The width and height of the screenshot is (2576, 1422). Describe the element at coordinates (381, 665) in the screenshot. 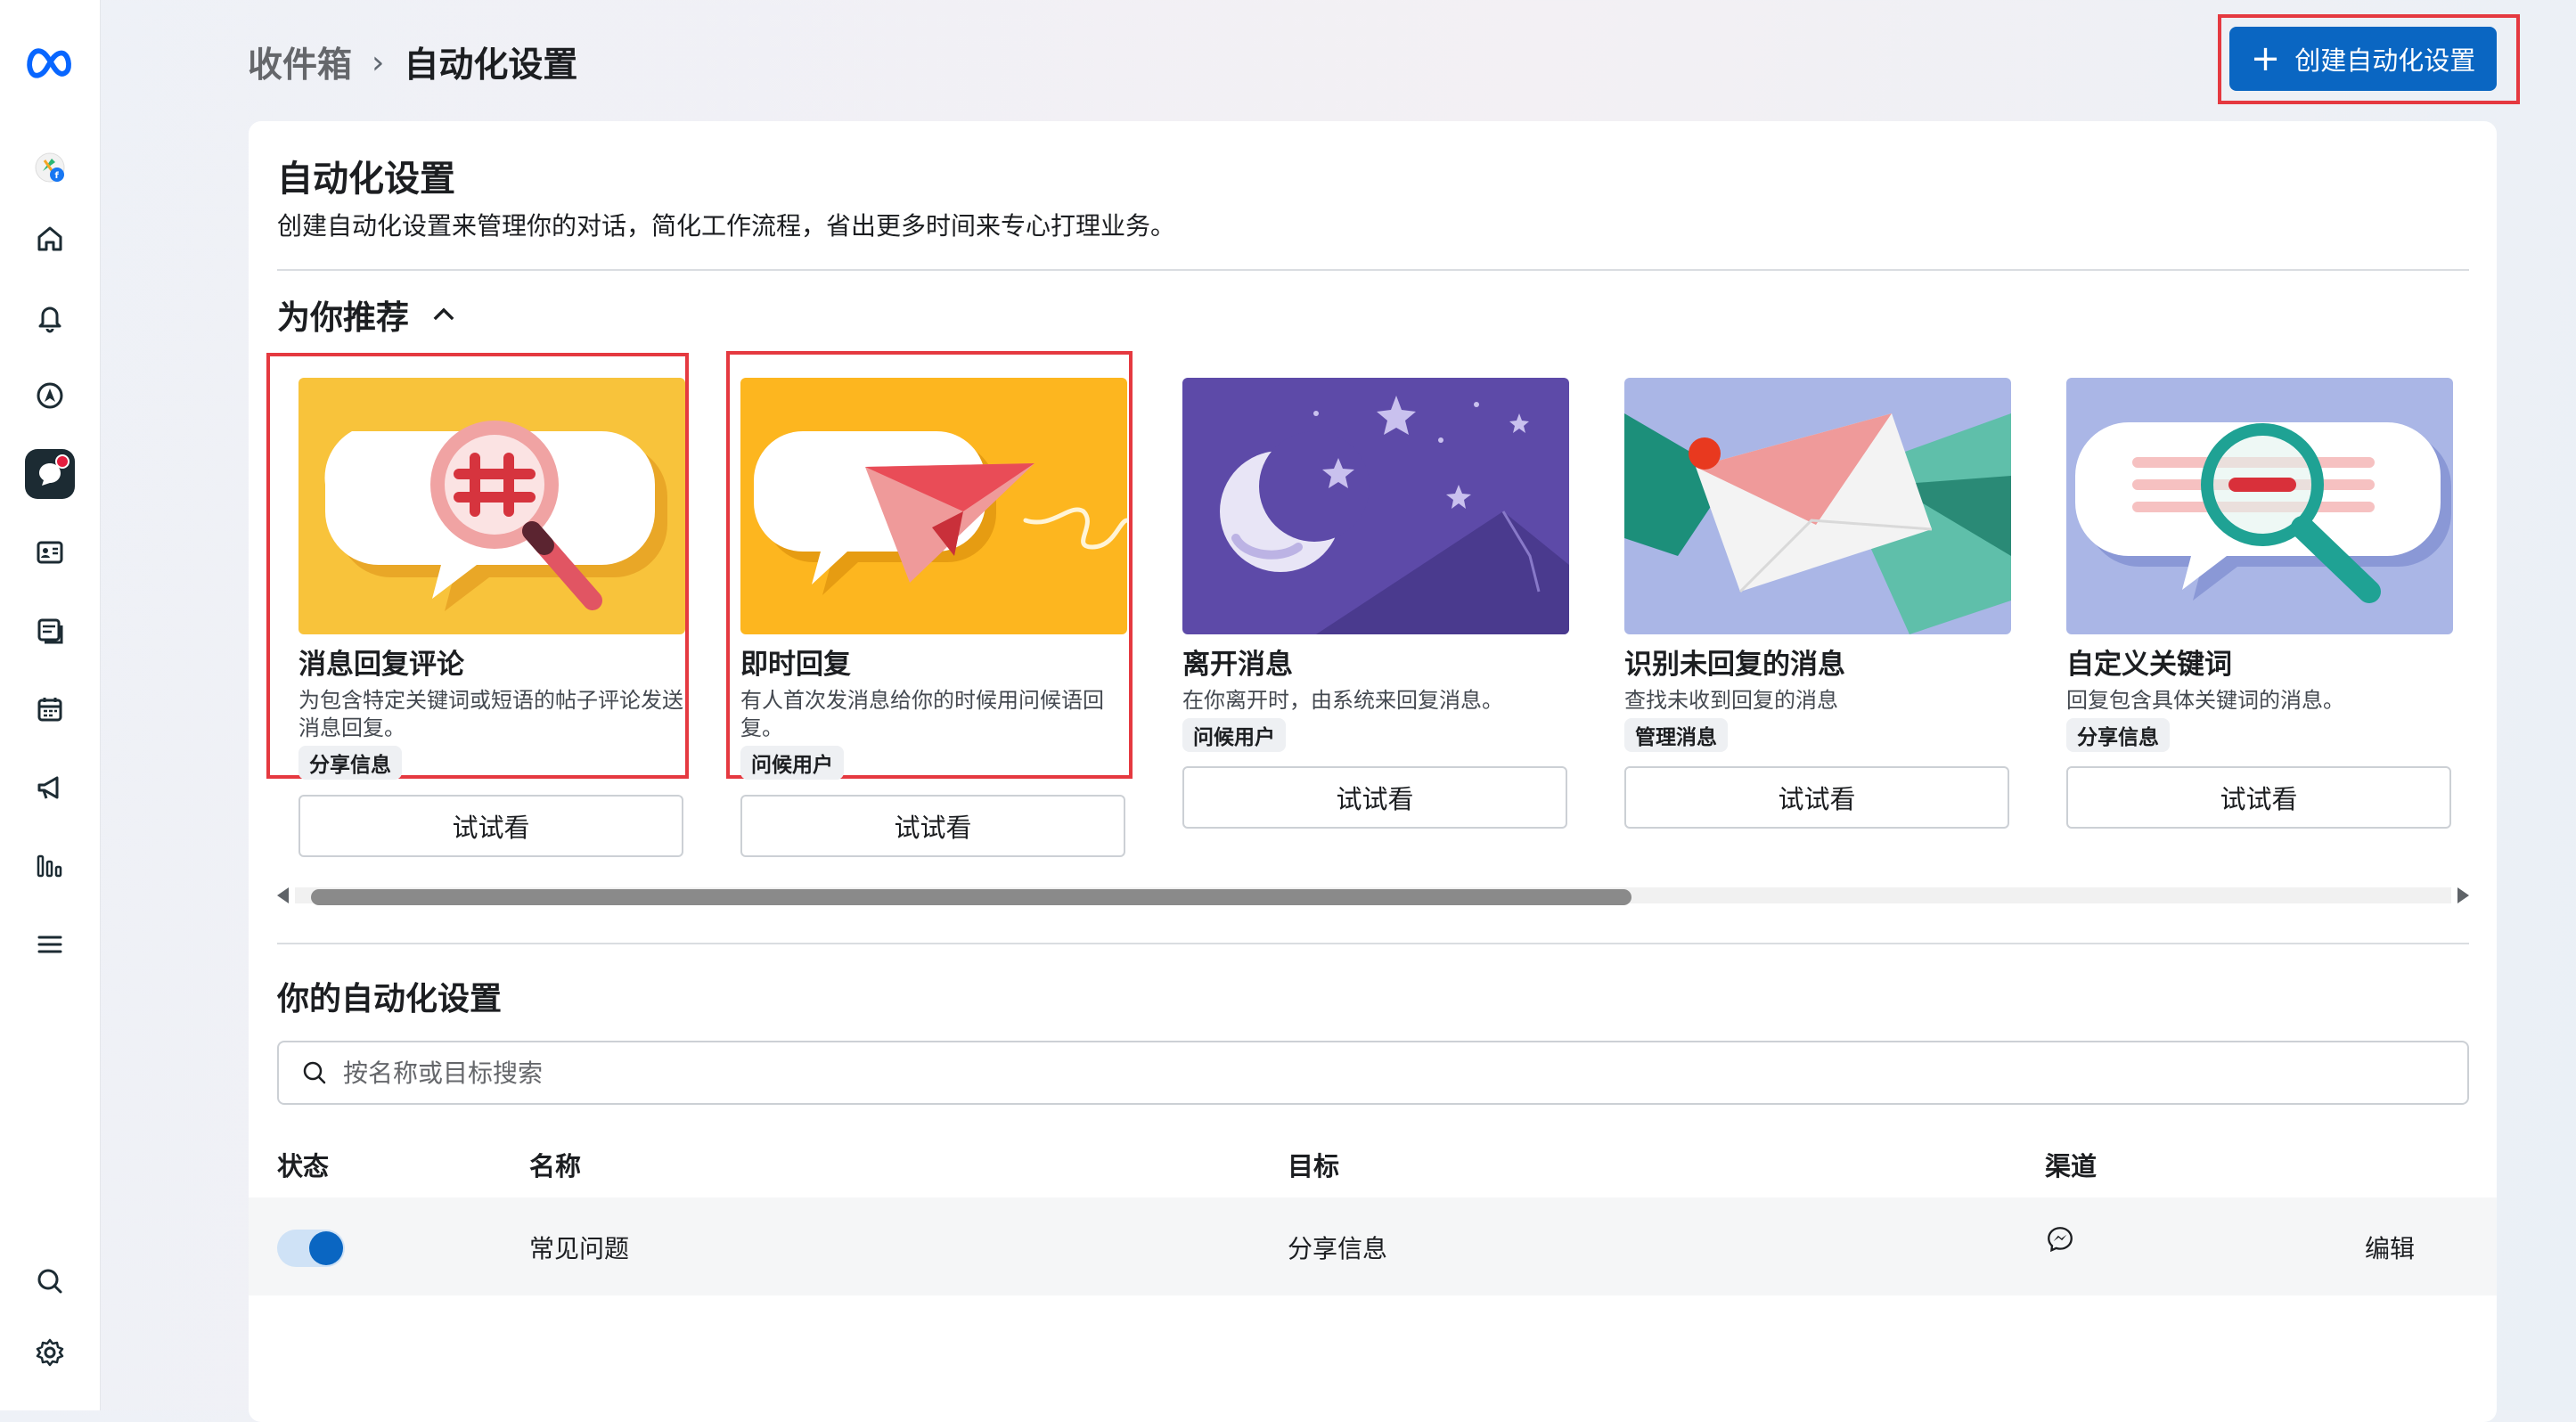

I see `card-title: 消息回复评论` at that location.